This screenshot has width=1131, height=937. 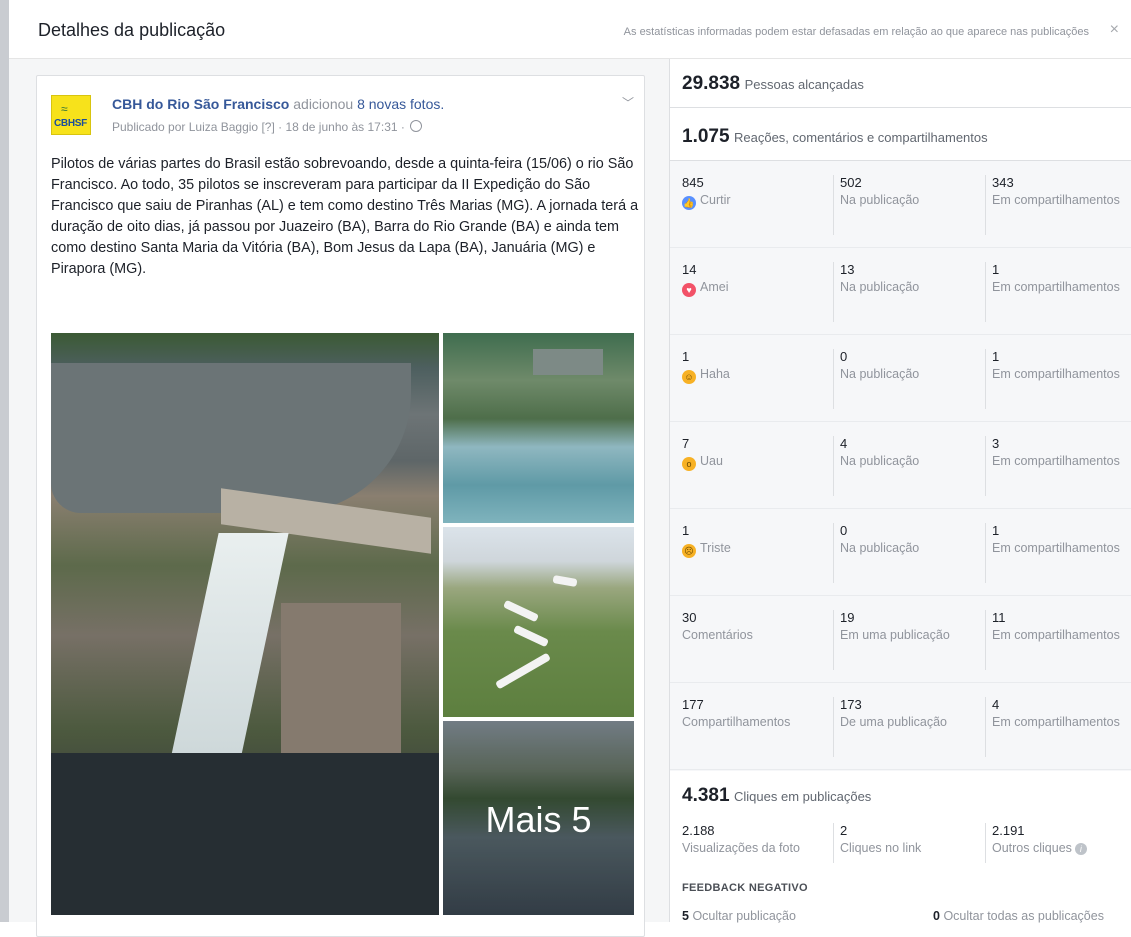 What do you see at coordinates (685, 916) in the screenshot?
I see `hide-post-value: 5` at bounding box center [685, 916].